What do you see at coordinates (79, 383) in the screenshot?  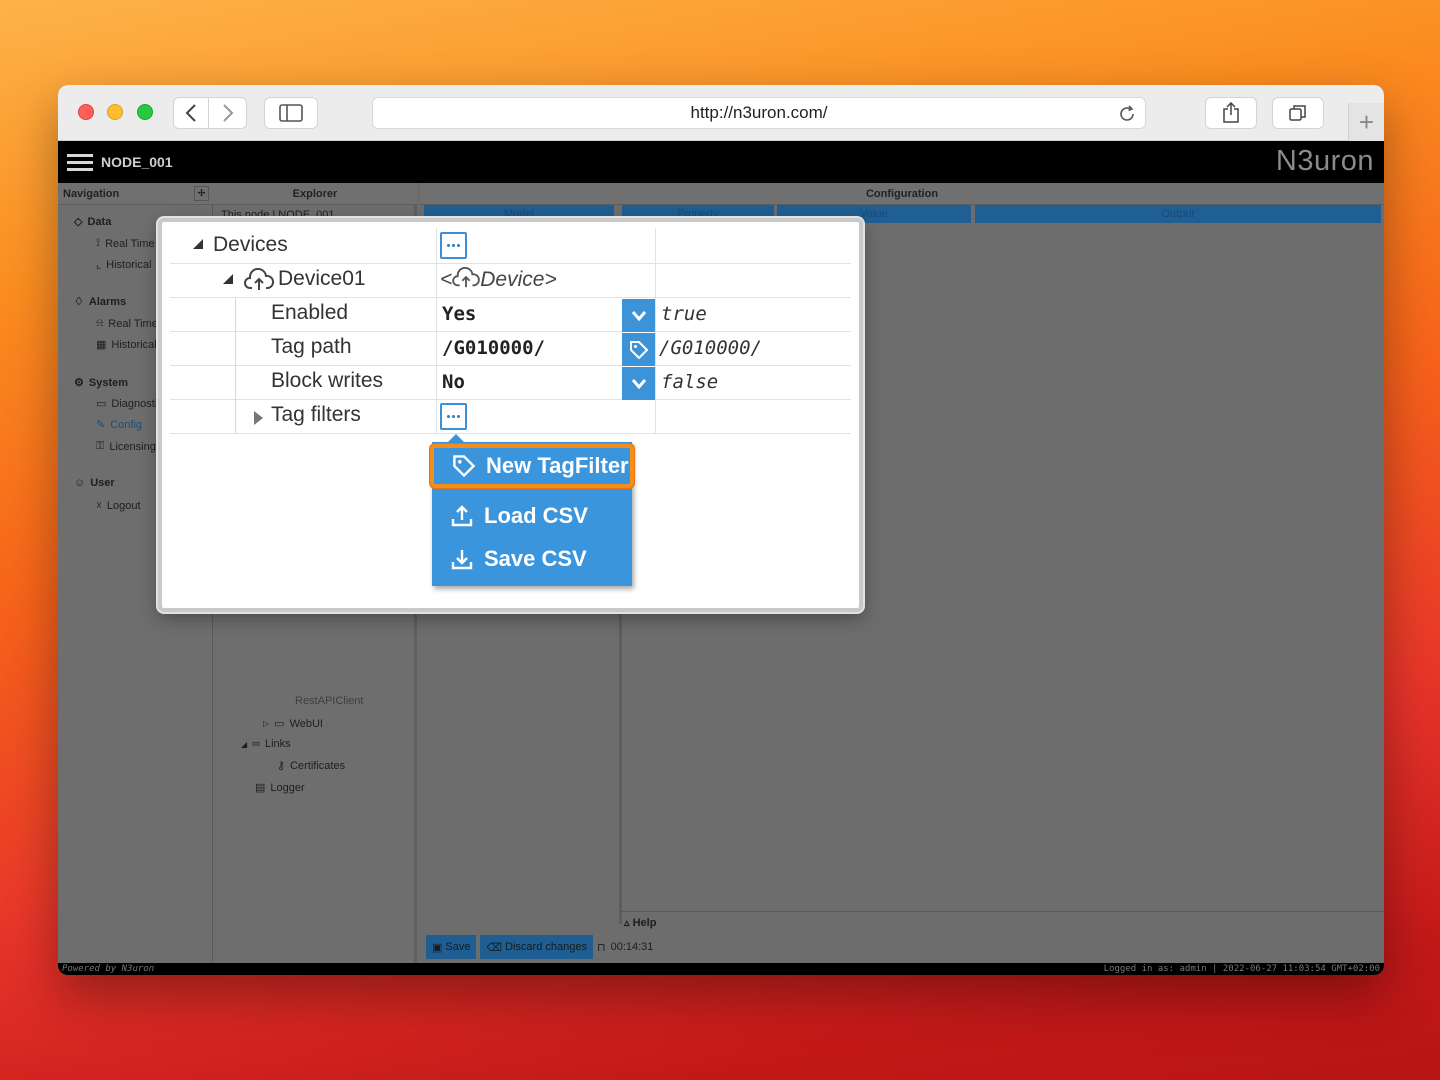 I see `gear-icon: ⚙` at bounding box center [79, 383].